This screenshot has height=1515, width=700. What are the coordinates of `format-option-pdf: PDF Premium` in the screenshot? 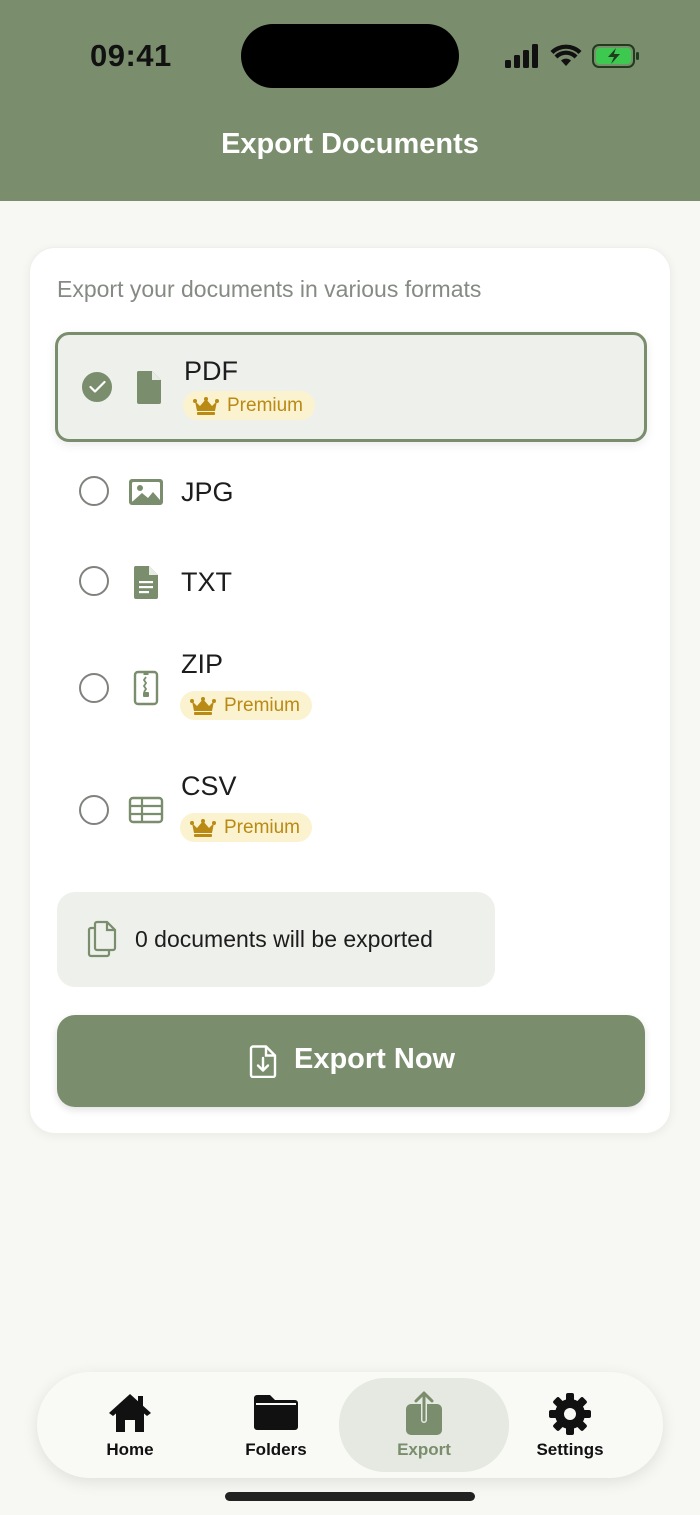 It's located at (351, 387).